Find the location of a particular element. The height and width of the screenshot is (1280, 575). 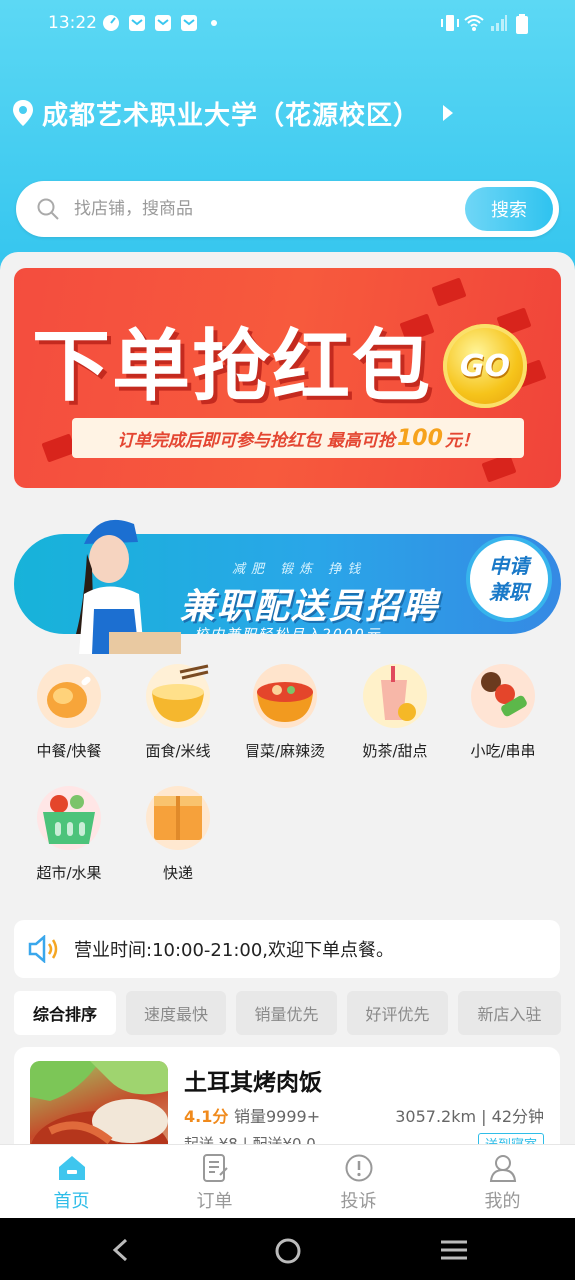

go-text: GO is located at coordinates (485, 366).